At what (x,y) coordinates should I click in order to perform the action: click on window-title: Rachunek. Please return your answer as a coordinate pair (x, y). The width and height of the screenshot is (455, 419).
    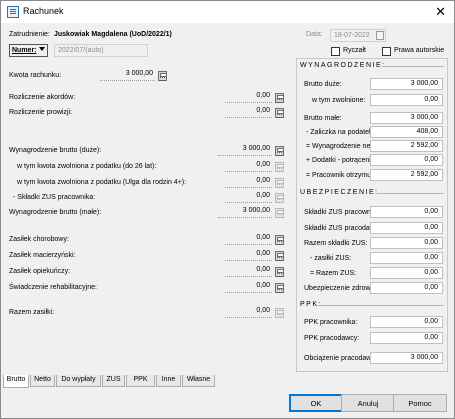
    Looking at the image, I should click on (43, 11).